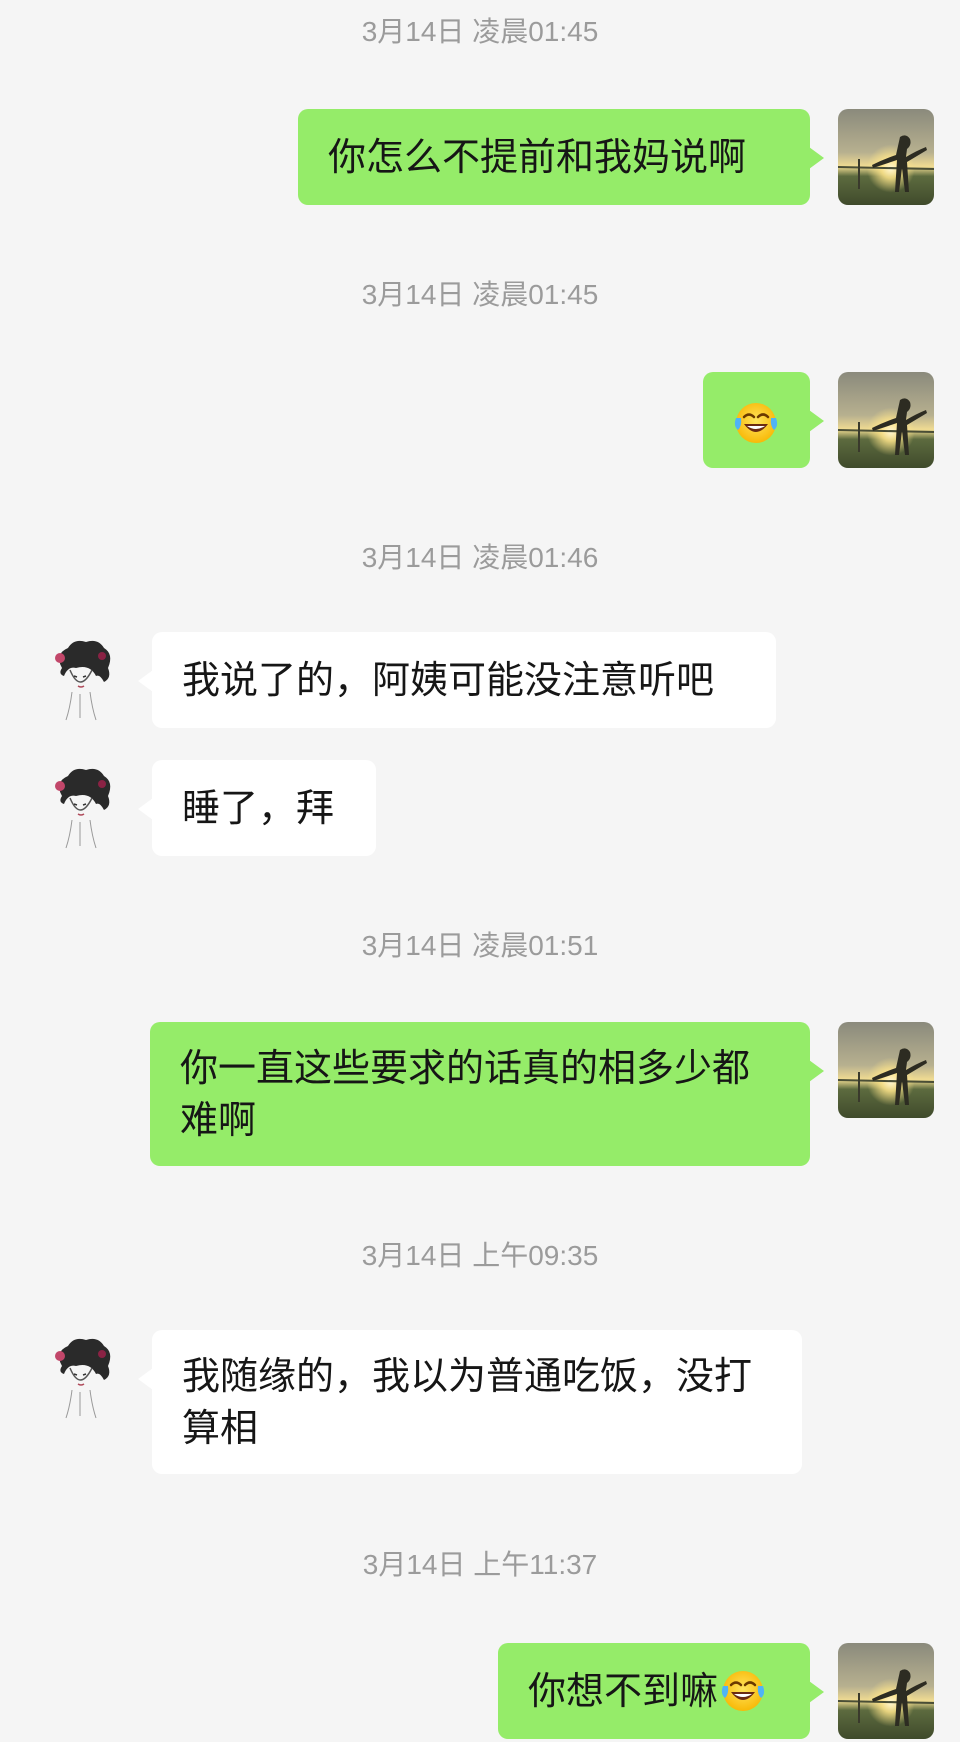 The height and width of the screenshot is (1742, 960). I want to click on message-timestamp: 3月14日 上午11:37, so click(480, 1564).